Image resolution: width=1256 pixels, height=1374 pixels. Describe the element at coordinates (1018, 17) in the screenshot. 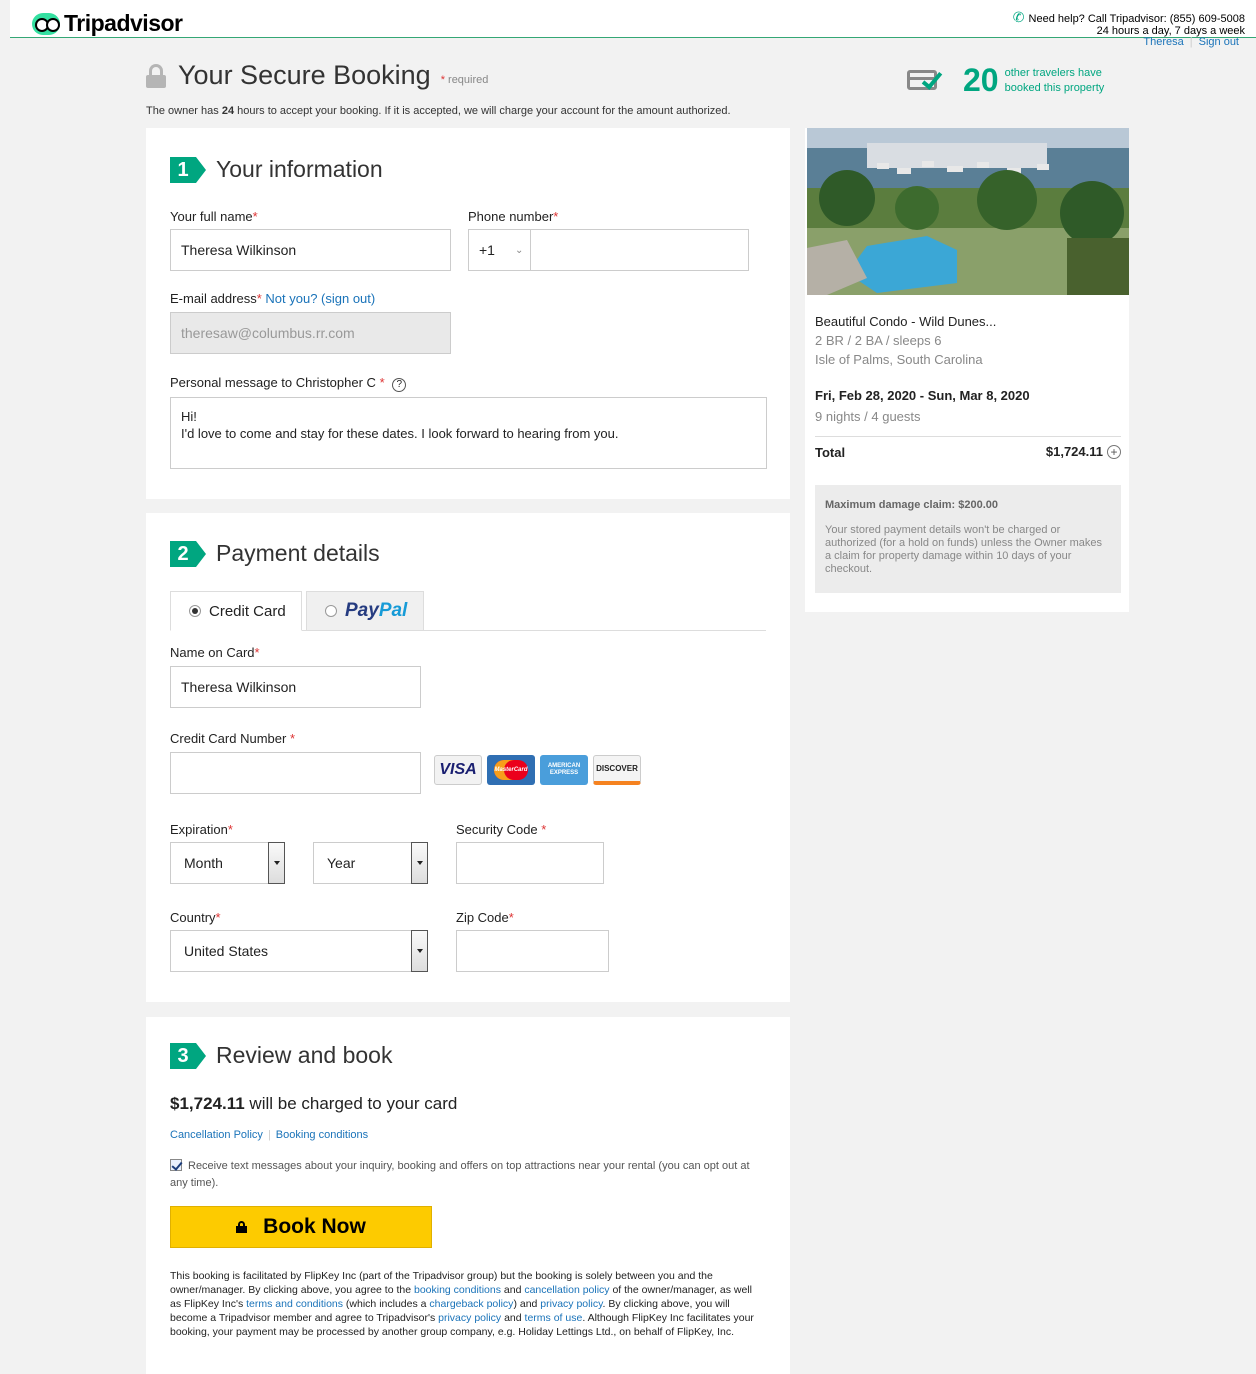

I see `phone-icon: ✆` at that location.